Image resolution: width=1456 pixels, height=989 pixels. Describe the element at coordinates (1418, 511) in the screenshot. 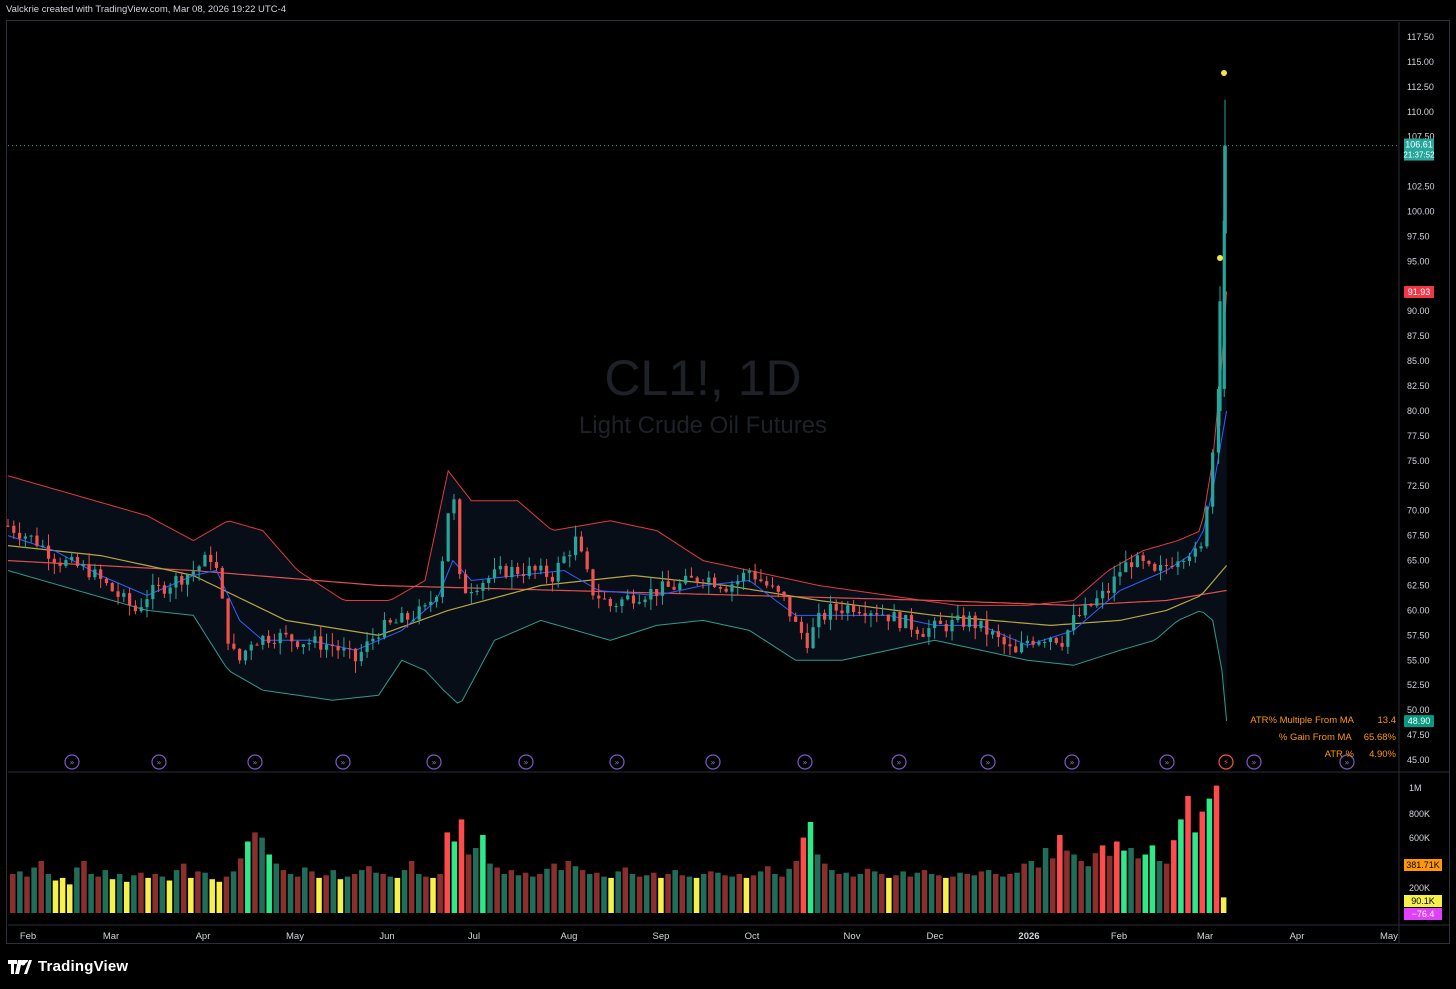

I see `price-tick-label: 70.00` at that location.